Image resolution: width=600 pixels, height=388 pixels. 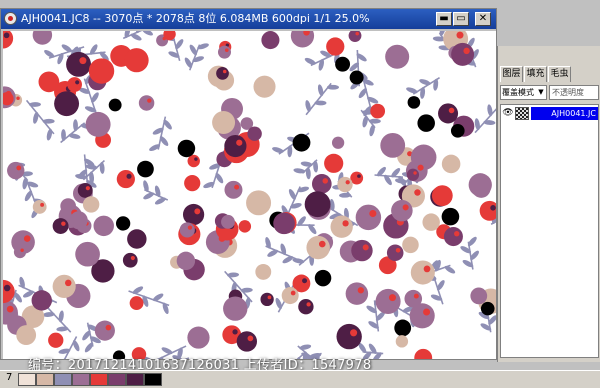 What do you see at coordinates (511, 74) in the screenshot?
I see `tab-layers: 图层` at bounding box center [511, 74].